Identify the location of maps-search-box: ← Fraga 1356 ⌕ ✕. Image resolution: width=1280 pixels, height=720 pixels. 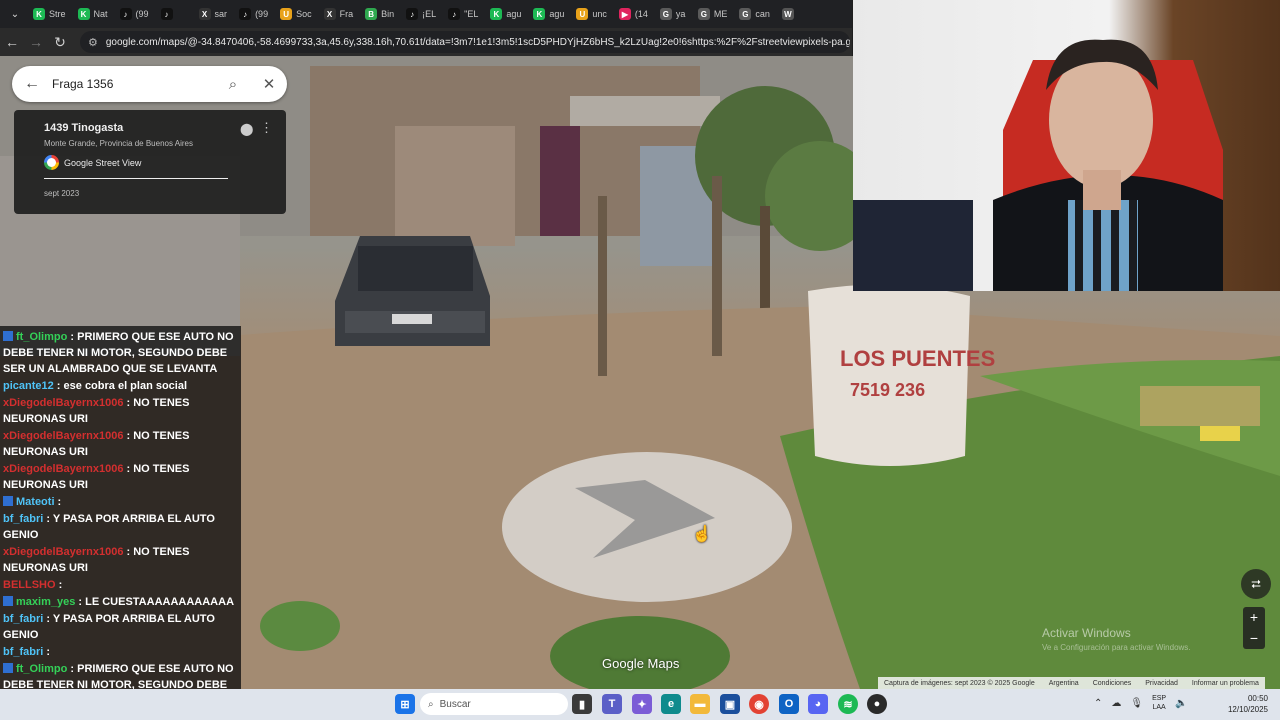
(149, 84).